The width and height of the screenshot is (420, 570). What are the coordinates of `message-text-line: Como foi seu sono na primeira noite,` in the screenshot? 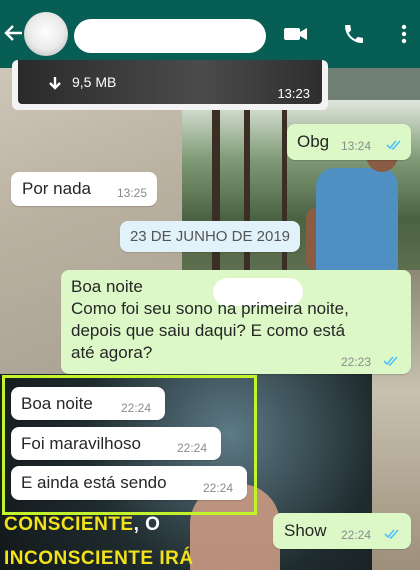 It's located at (210, 308).